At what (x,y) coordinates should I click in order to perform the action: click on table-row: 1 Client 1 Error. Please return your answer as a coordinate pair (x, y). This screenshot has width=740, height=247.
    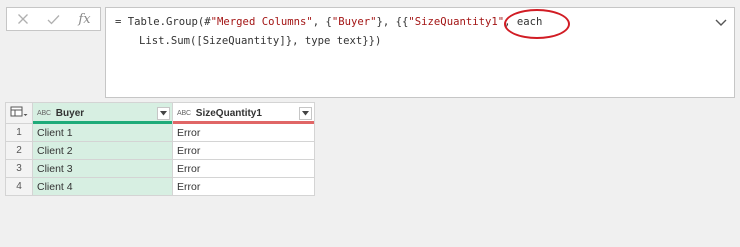
    Looking at the image, I should click on (160, 132).